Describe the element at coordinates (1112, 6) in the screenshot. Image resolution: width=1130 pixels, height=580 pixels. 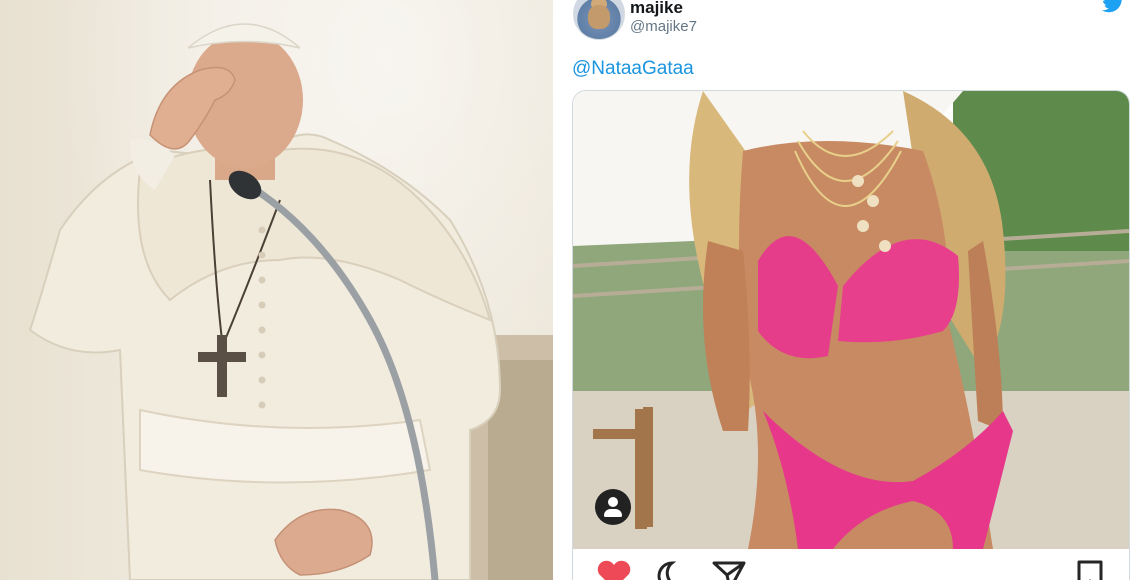
I see `twitter-bird-icon` at that location.